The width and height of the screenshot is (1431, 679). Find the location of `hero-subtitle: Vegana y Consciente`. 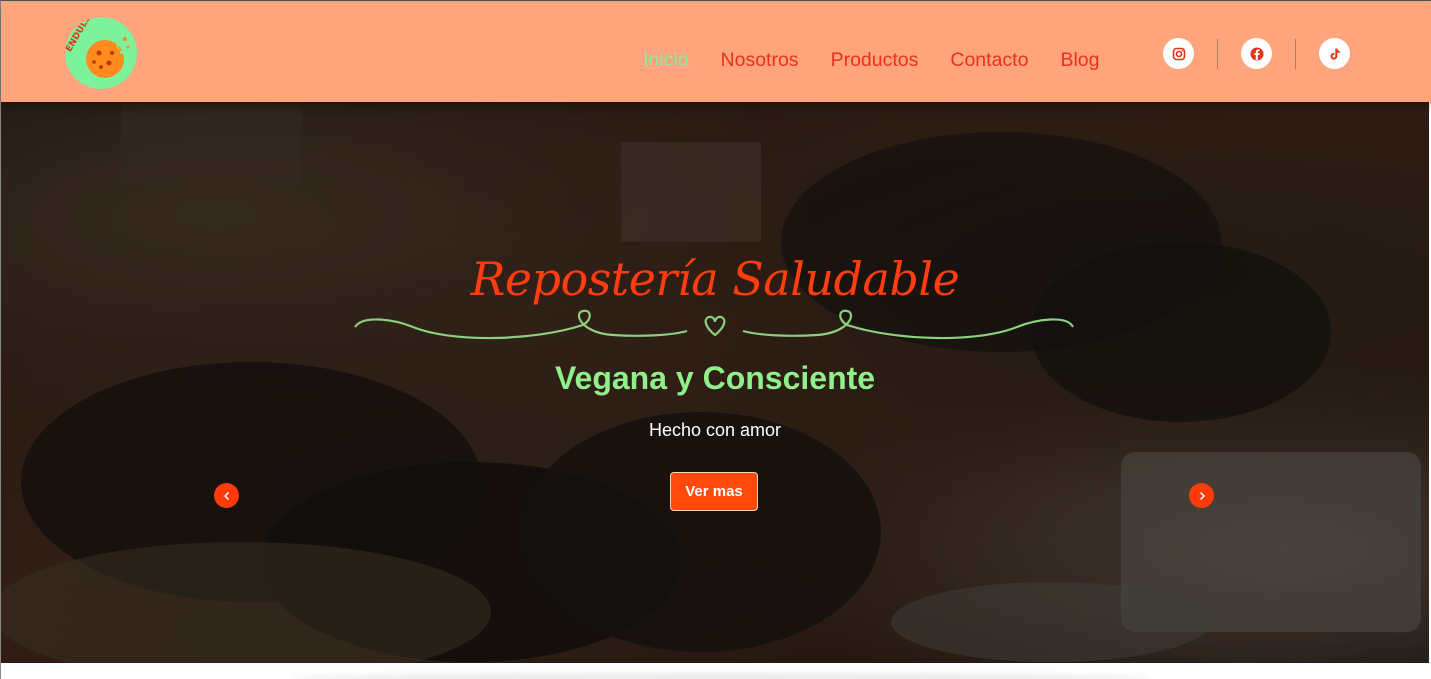

hero-subtitle: Vegana y Consciente is located at coordinates (715, 378).